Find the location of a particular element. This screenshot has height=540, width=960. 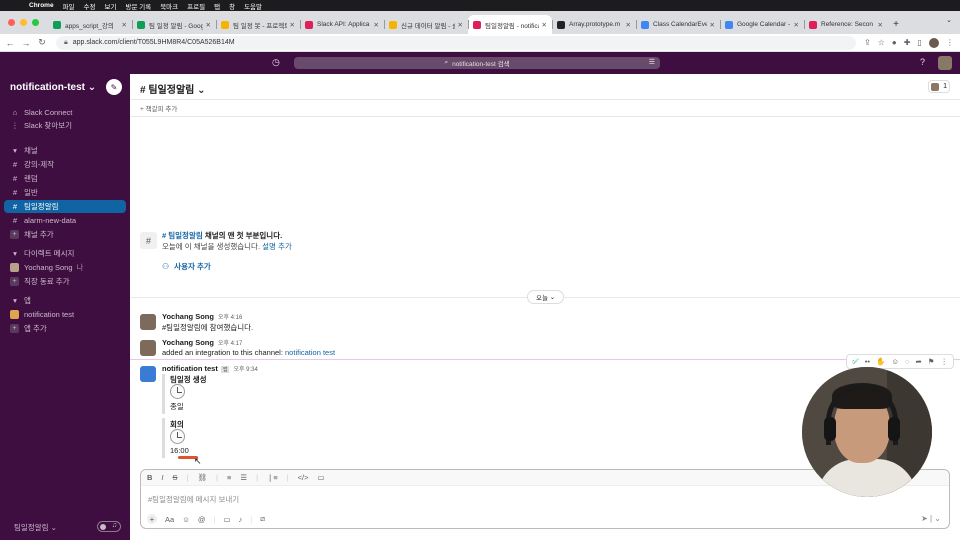

bookmark-star-icon: ☆ is located at coordinates (881, 42).